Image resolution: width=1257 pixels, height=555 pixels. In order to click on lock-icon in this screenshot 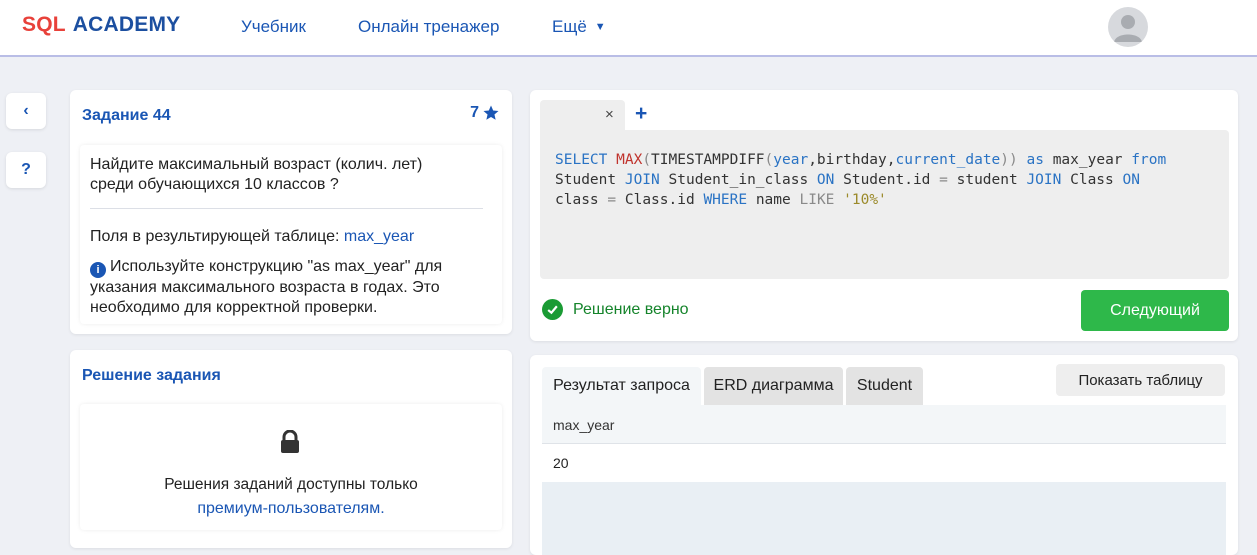, I will do `click(290, 441)`.